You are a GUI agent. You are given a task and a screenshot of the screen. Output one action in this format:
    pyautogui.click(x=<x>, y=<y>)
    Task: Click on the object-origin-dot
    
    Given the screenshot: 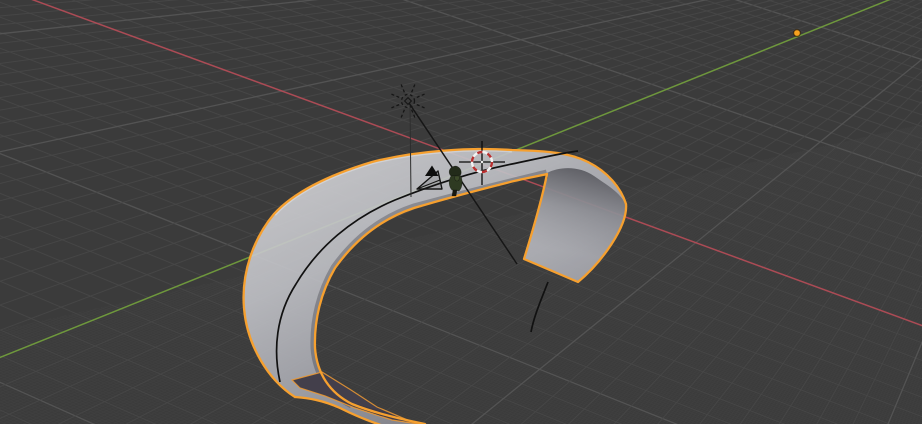 What is the action you would take?
    pyautogui.click(x=796, y=33)
    